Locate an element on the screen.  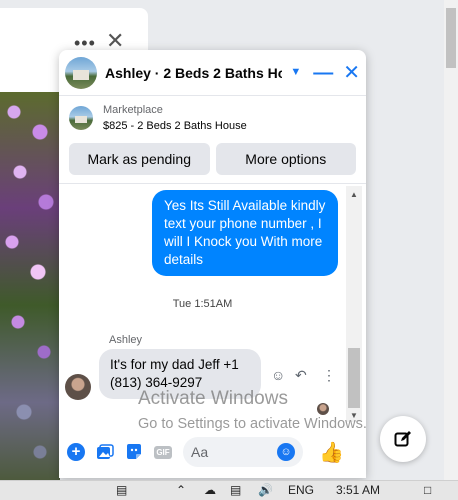
listing-avatar is located at coordinates (81, 72).